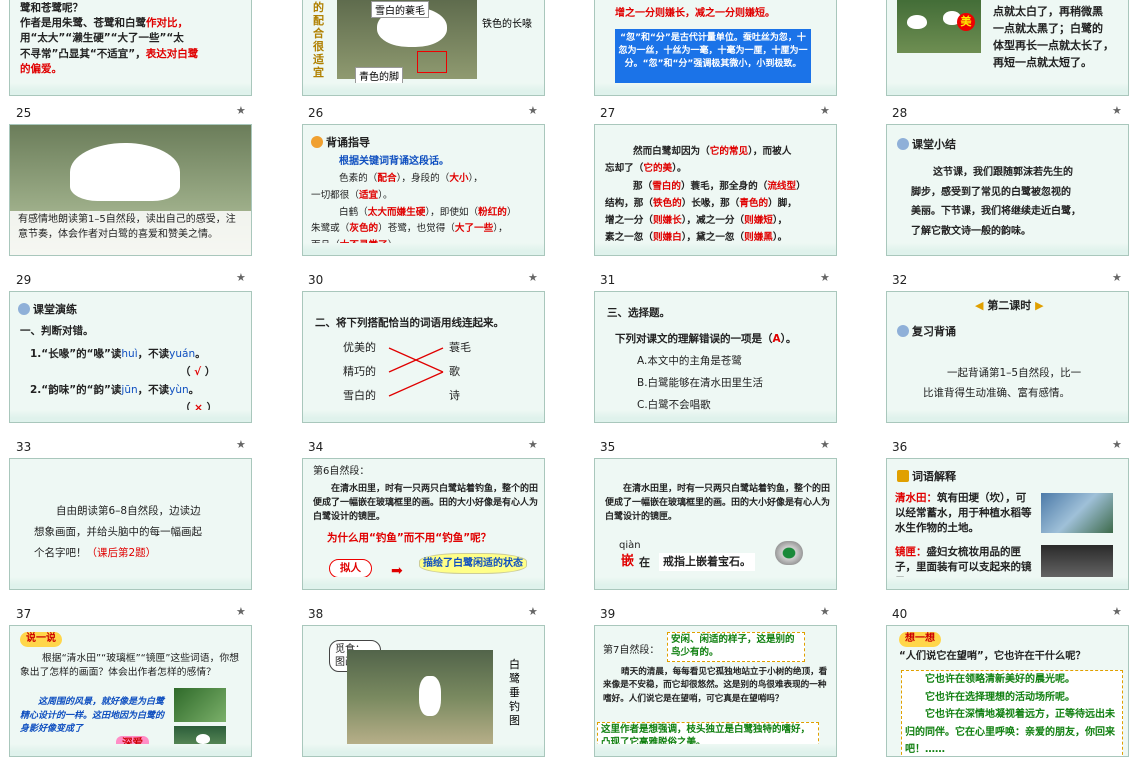 Image resolution: width=1137 pixels, height=773 pixels. Describe the element at coordinates (198, 371) in the screenshot. I see `s29-answer-1: √` at that location.